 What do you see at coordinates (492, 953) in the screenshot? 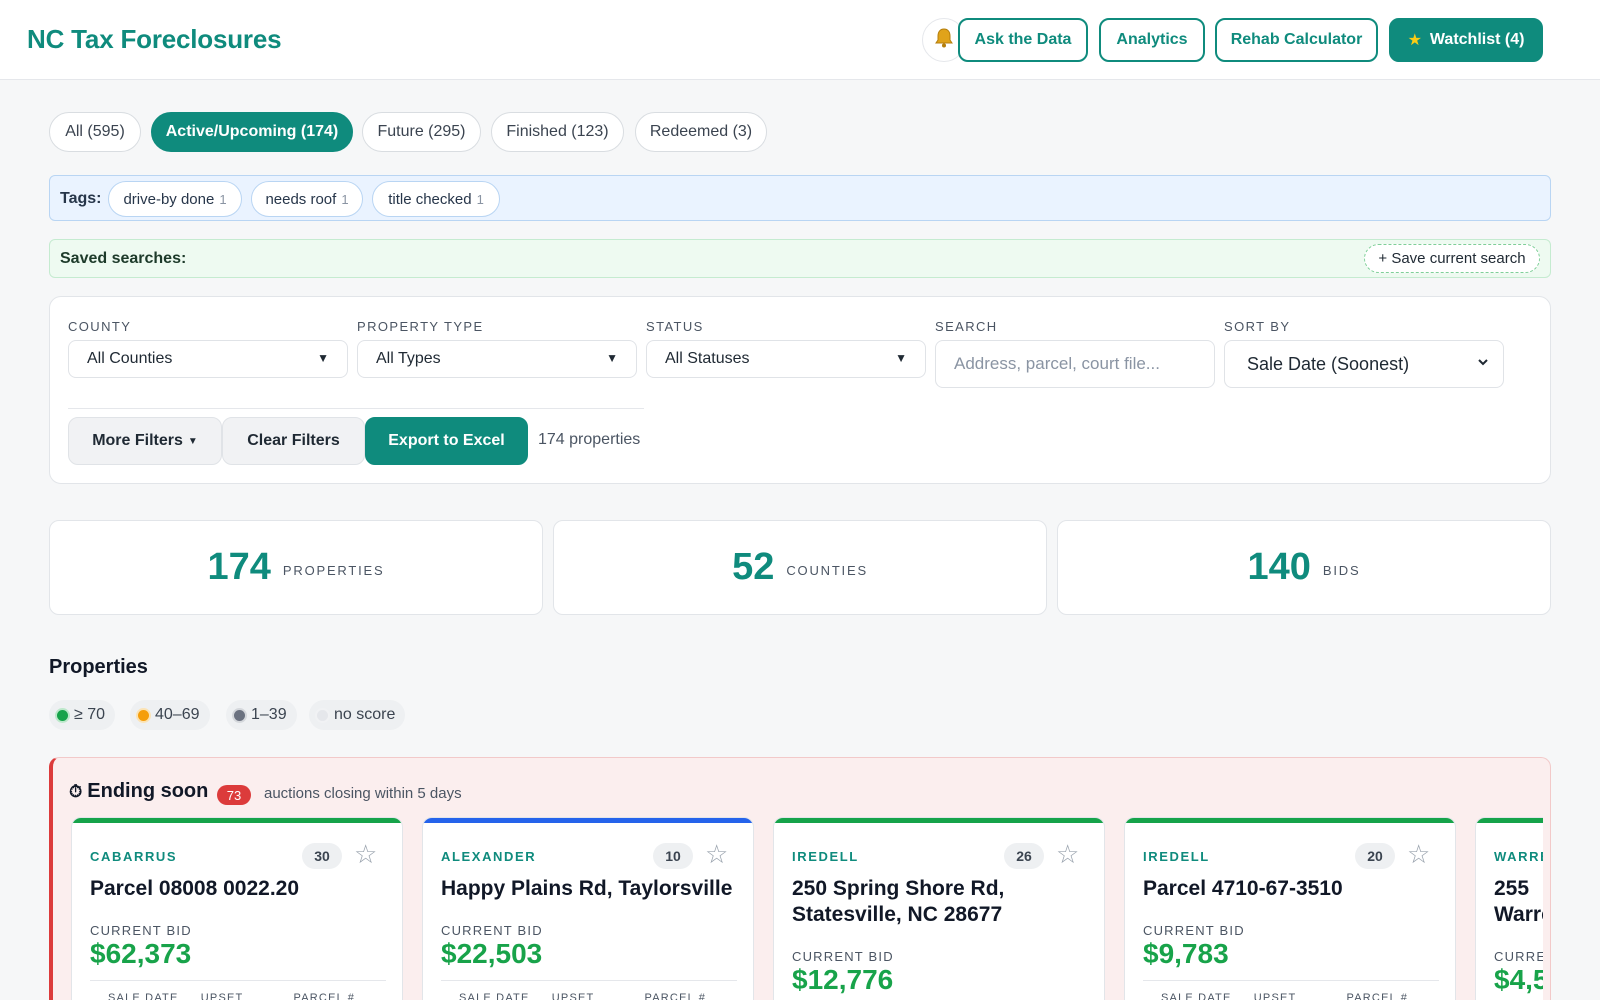
I see `current-bid-value: $22,503` at bounding box center [492, 953].